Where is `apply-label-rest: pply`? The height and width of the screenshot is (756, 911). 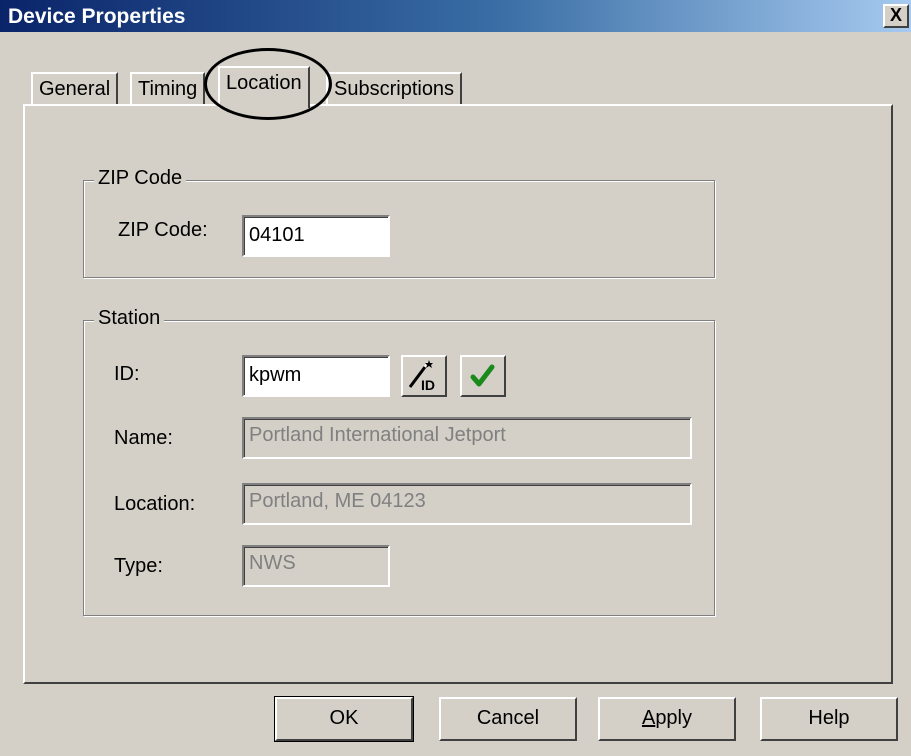 apply-label-rest: pply is located at coordinates (674, 718).